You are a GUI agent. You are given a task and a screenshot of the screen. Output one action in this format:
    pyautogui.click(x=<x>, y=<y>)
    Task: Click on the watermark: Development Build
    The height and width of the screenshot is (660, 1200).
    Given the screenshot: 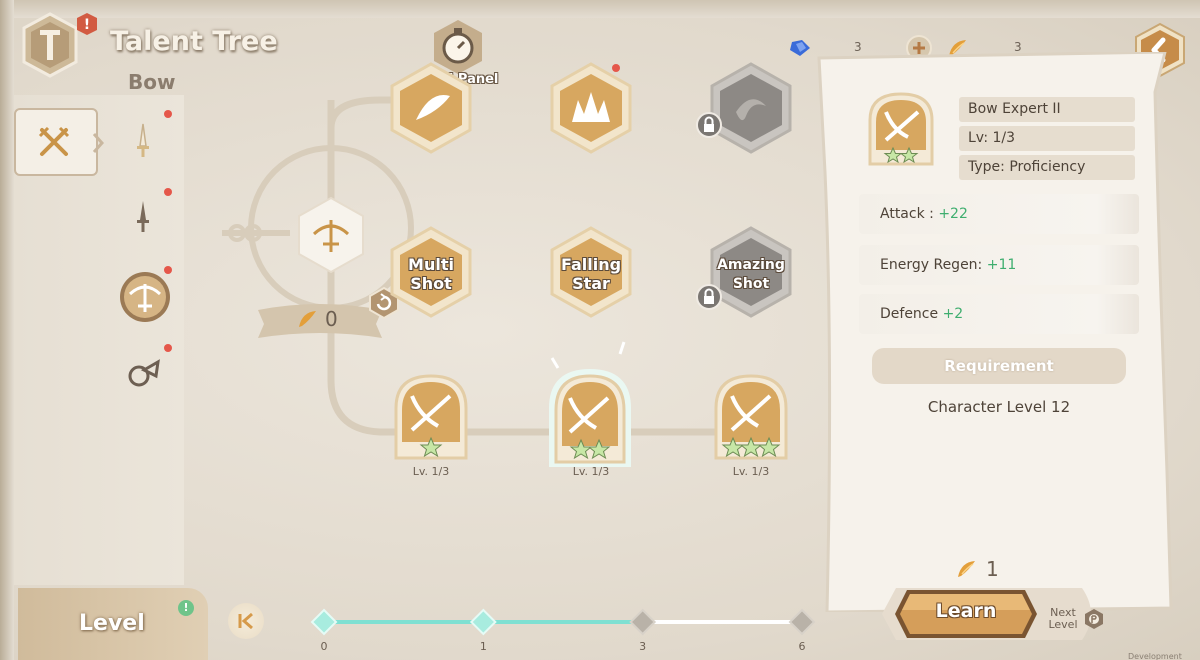 What is the action you would take?
    pyautogui.click(x=1155, y=656)
    